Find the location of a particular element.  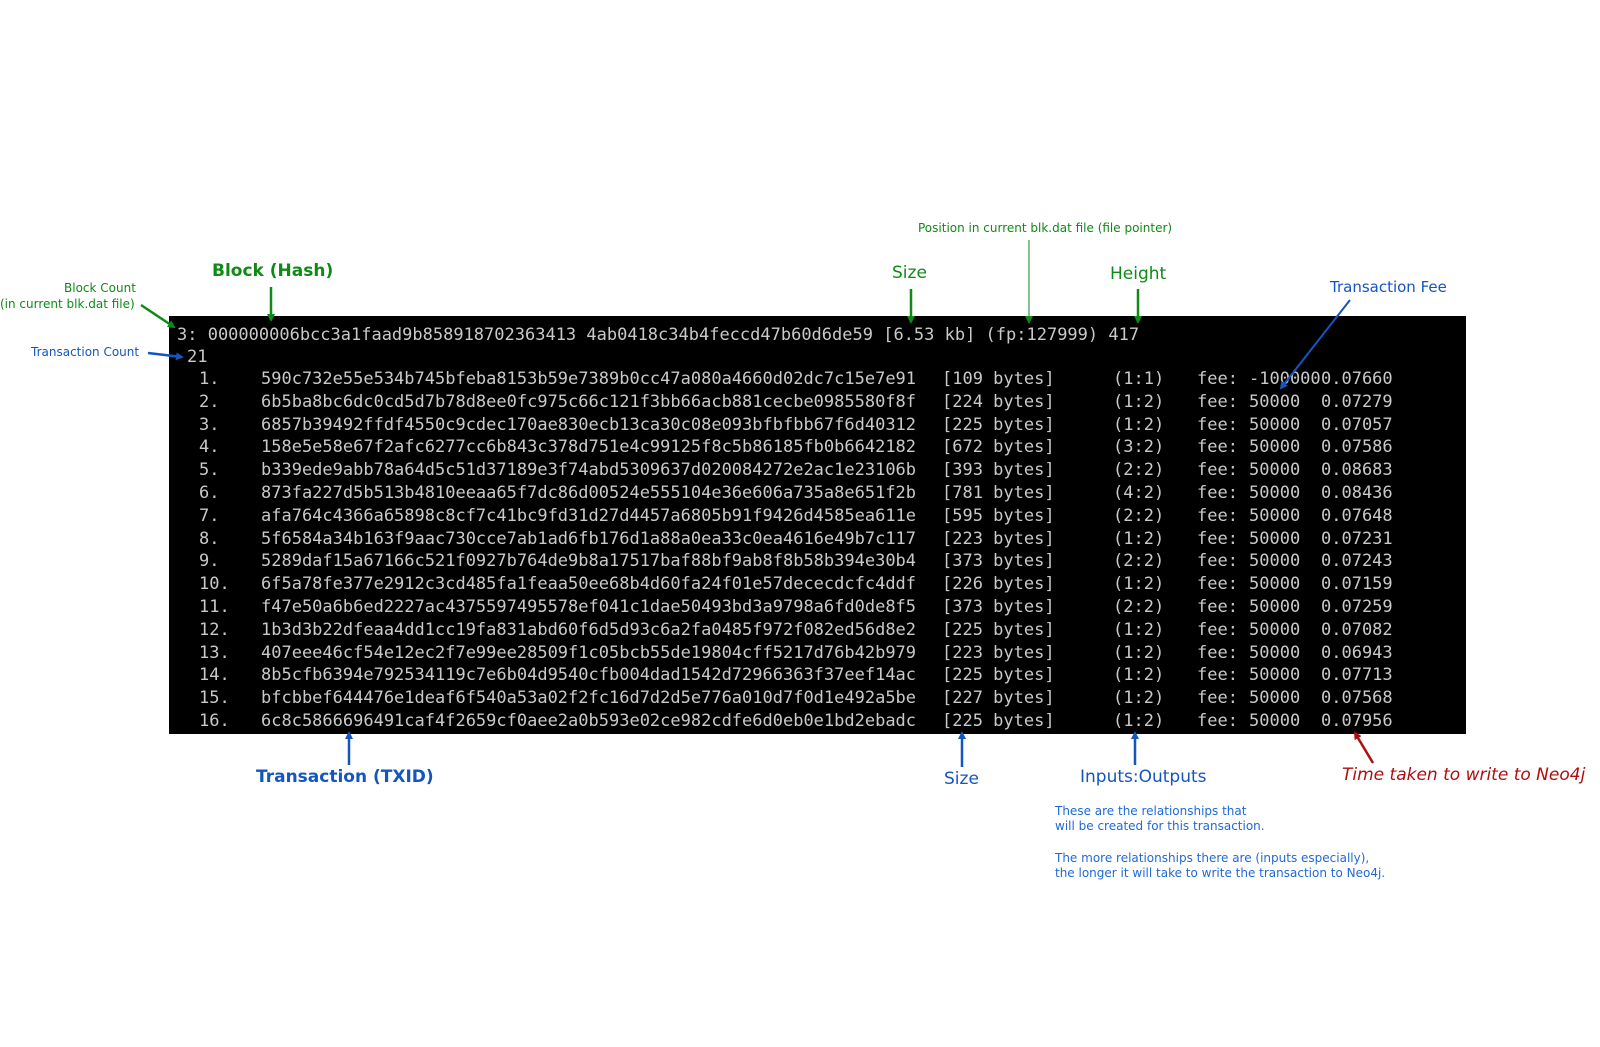

transaction-fee-arrow is located at coordinates (1315, 344).